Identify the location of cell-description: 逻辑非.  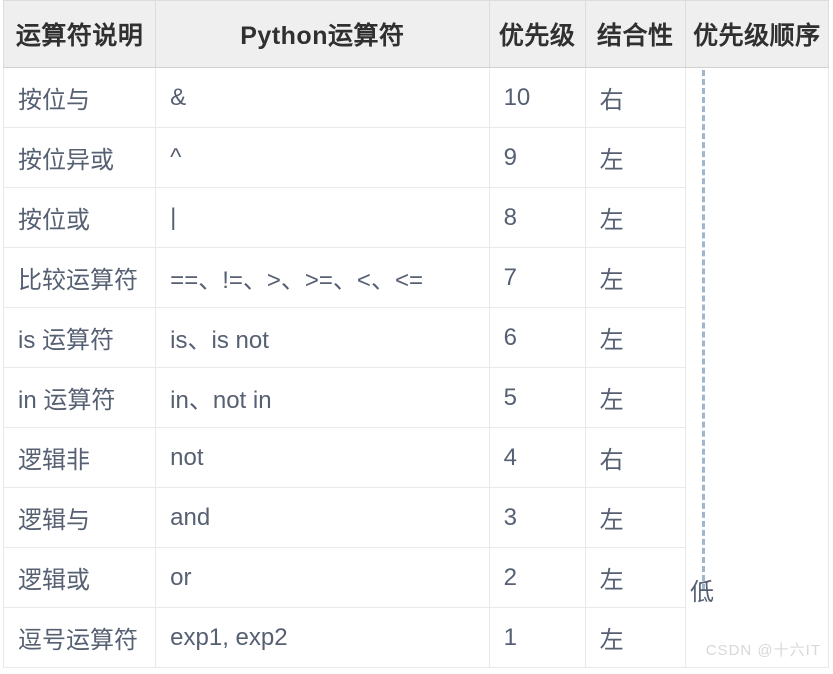
(79, 457).